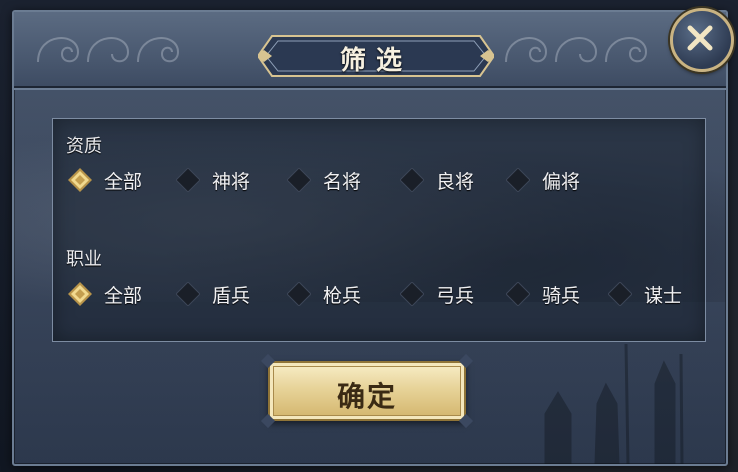 The height and width of the screenshot is (472, 738). I want to click on option-label: 神将, so click(231, 181).